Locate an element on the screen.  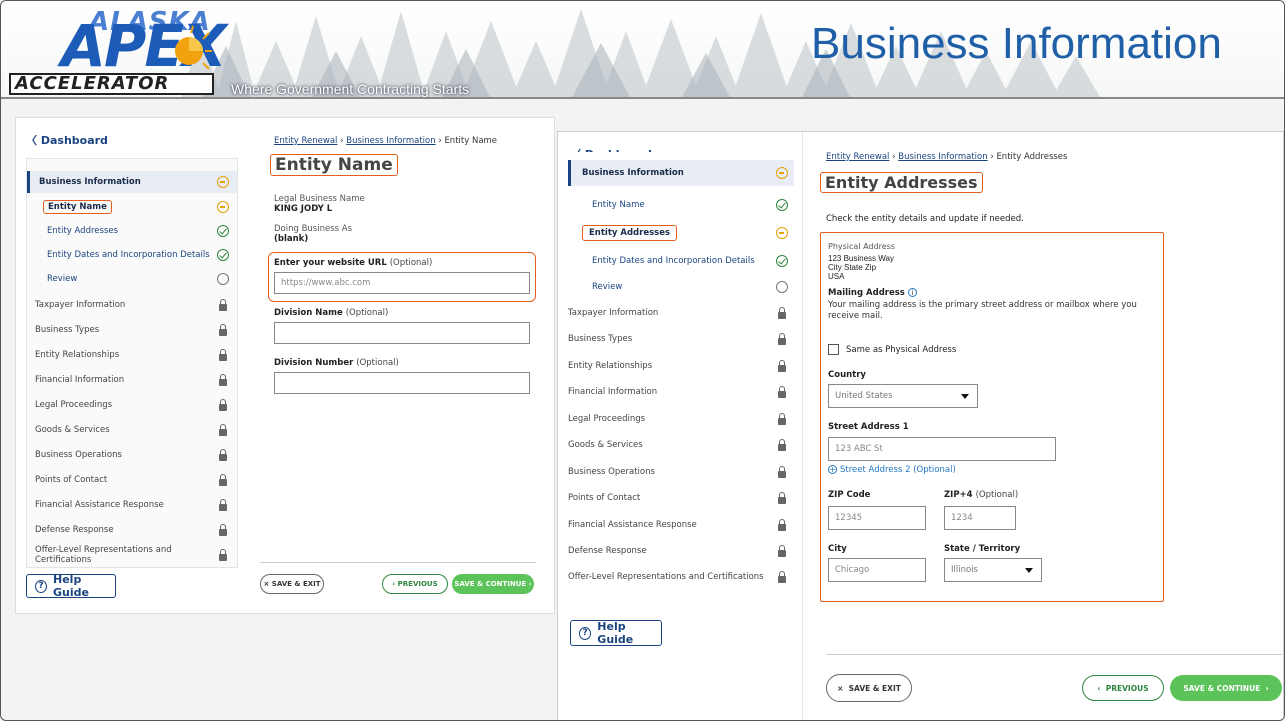
dba-value: (blank) is located at coordinates (291, 239).